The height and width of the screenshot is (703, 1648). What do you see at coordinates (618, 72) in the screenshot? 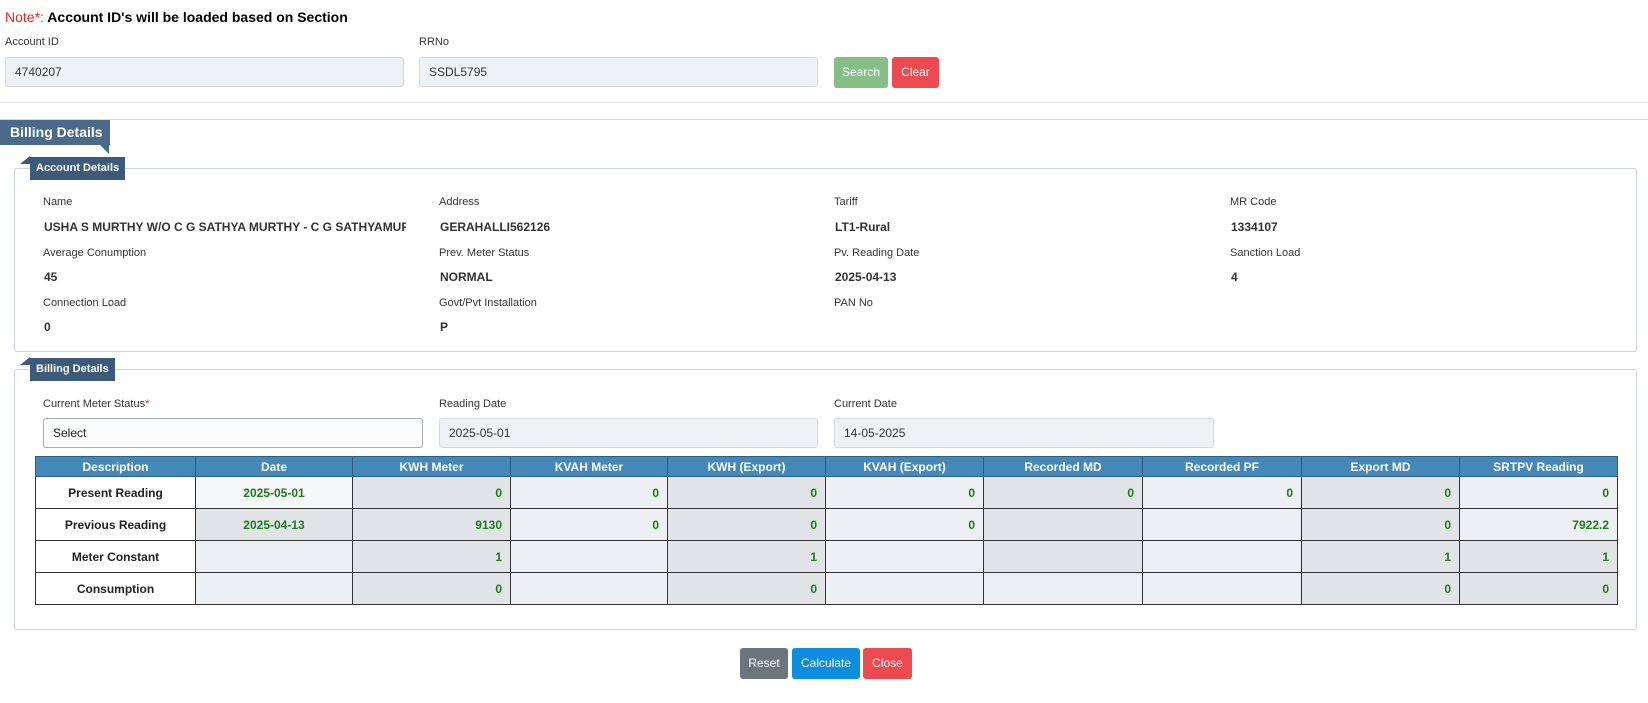
I see `rrno-input: SSDL5795` at bounding box center [618, 72].